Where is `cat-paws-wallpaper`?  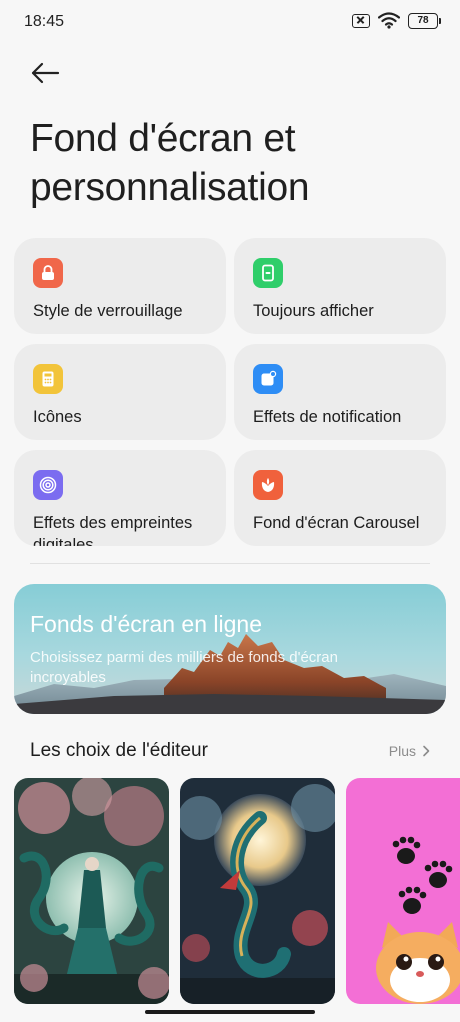 cat-paws-wallpaper is located at coordinates (403, 891).